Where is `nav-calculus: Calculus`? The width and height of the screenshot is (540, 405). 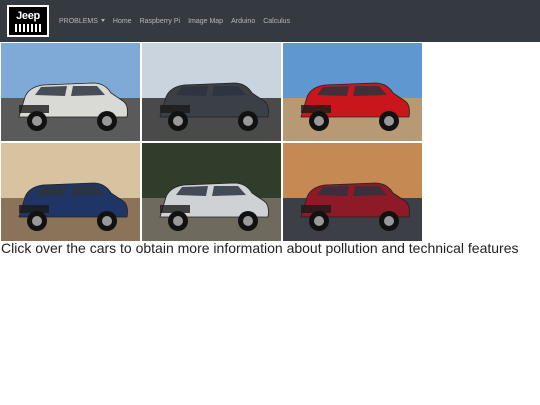 nav-calculus: Calculus is located at coordinates (276, 21).